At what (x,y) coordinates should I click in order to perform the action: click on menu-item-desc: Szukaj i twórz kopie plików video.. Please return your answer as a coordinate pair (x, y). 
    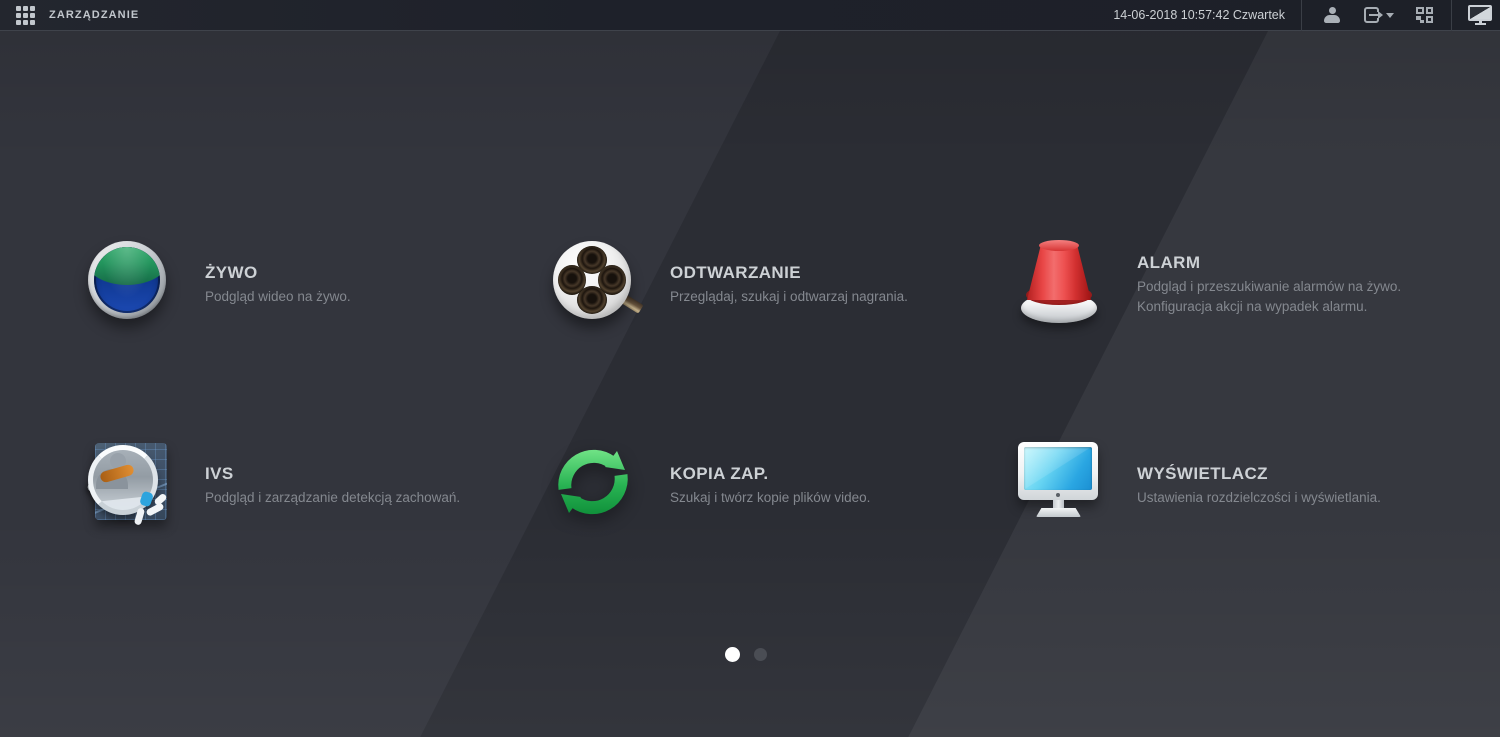
    Looking at the image, I should click on (770, 497).